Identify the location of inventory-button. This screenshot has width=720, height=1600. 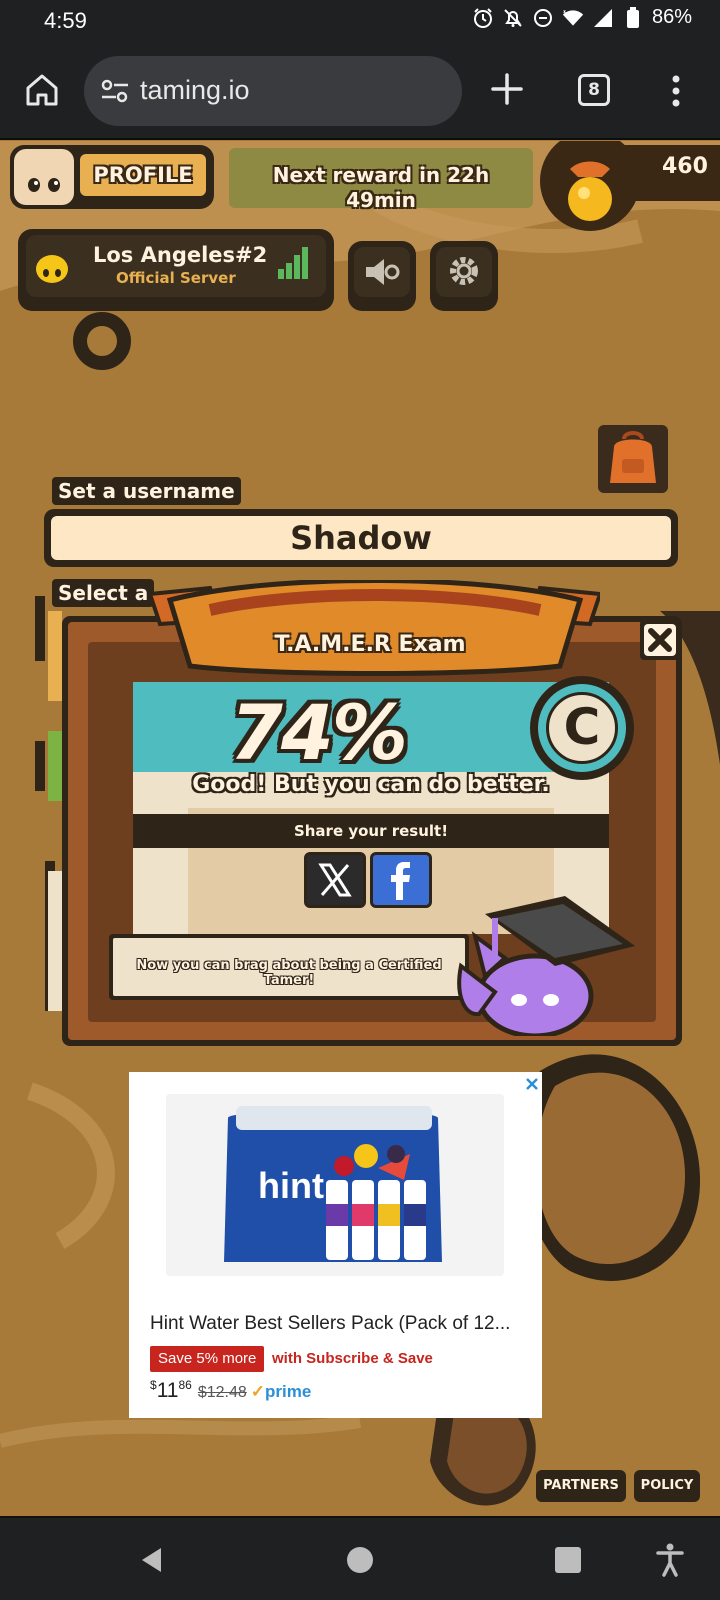
(633, 459).